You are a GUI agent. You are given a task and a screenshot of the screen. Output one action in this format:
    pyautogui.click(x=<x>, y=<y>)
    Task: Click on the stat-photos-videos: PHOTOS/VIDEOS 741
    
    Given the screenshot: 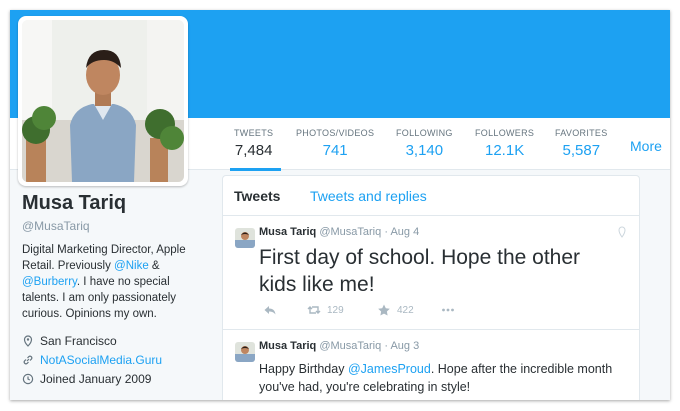 What is the action you would take?
    pyautogui.click(x=335, y=143)
    